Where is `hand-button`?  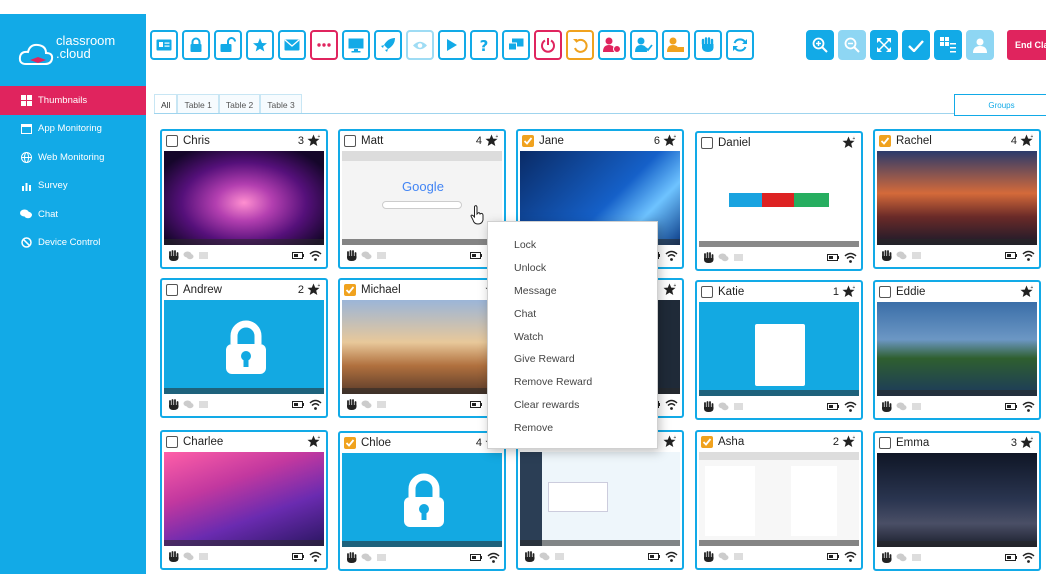 hand-button is located at coordinates (708, 45).